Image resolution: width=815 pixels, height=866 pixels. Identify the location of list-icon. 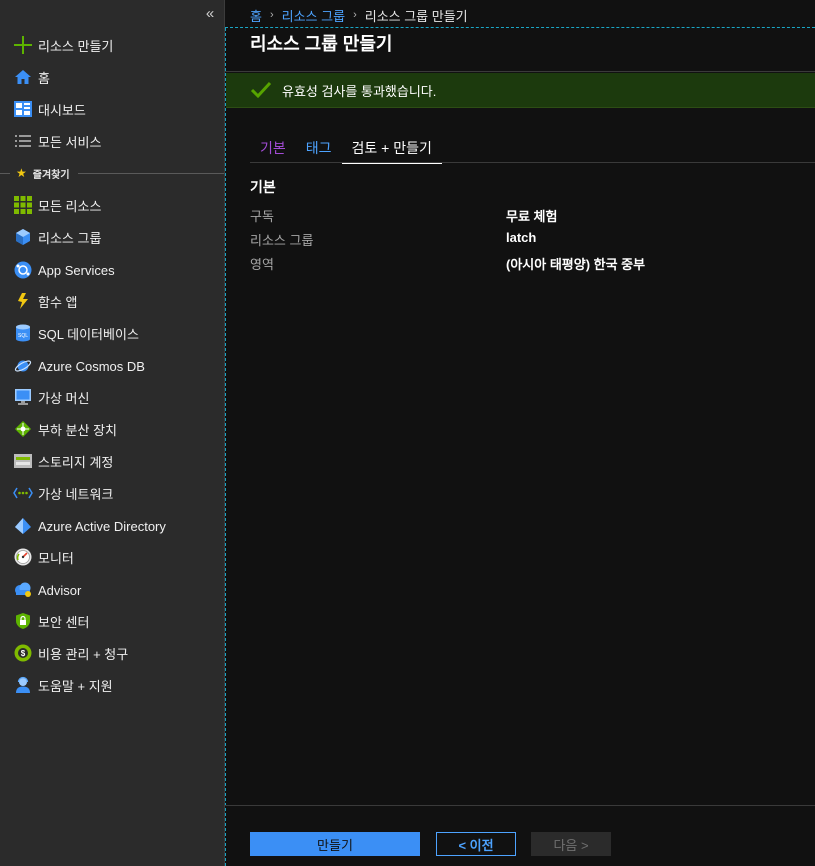
(23, 141).